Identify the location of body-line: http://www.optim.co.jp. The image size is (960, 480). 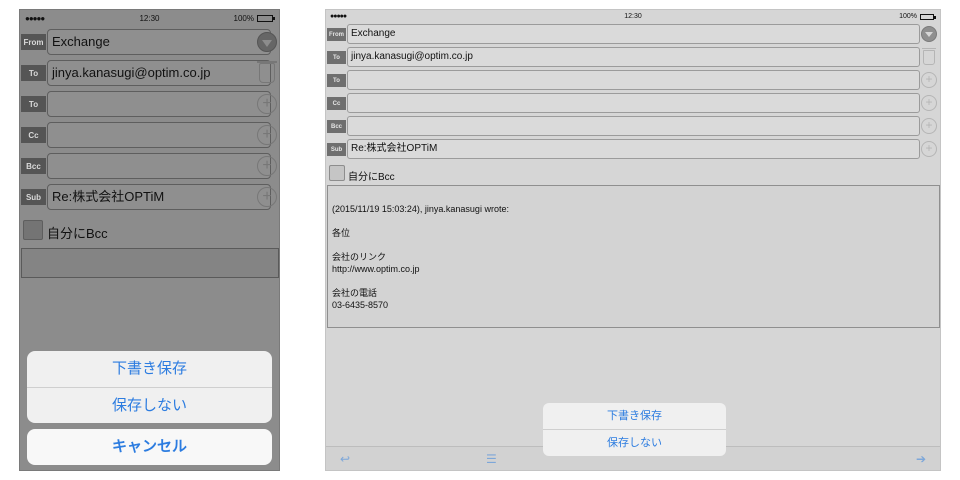
(376, 269).